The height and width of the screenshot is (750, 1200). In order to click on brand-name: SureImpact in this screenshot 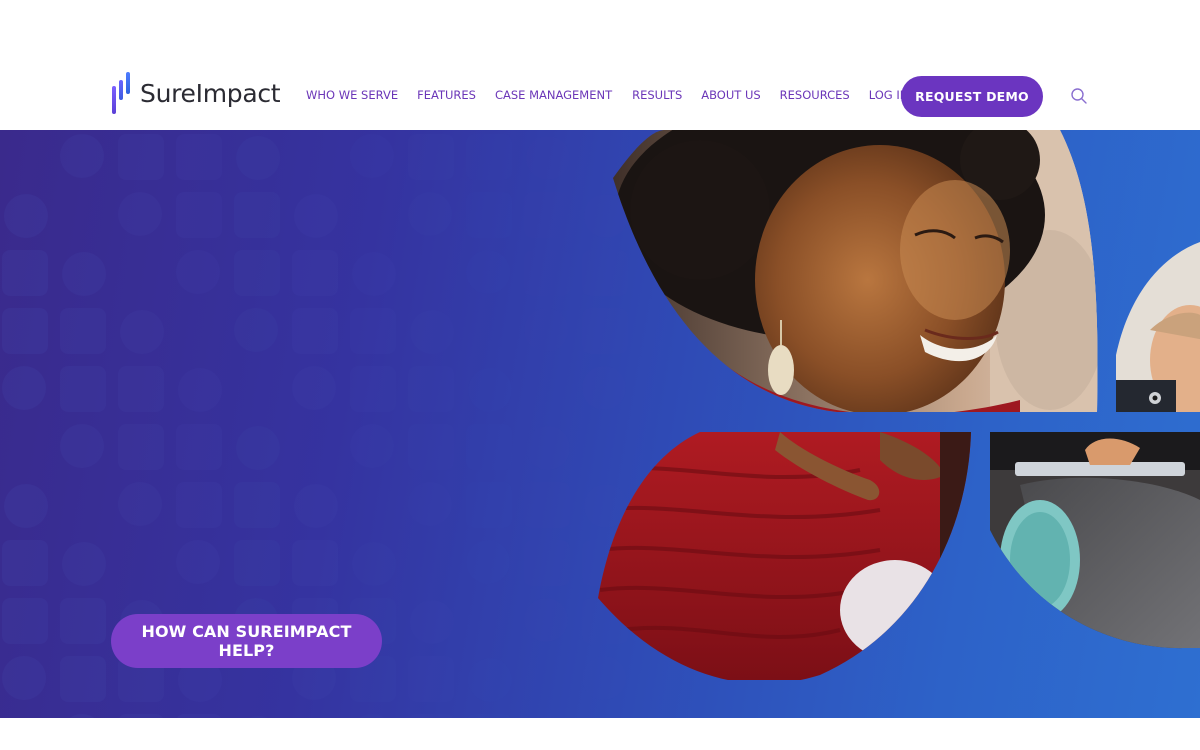, I will do `click(210, 93)`.